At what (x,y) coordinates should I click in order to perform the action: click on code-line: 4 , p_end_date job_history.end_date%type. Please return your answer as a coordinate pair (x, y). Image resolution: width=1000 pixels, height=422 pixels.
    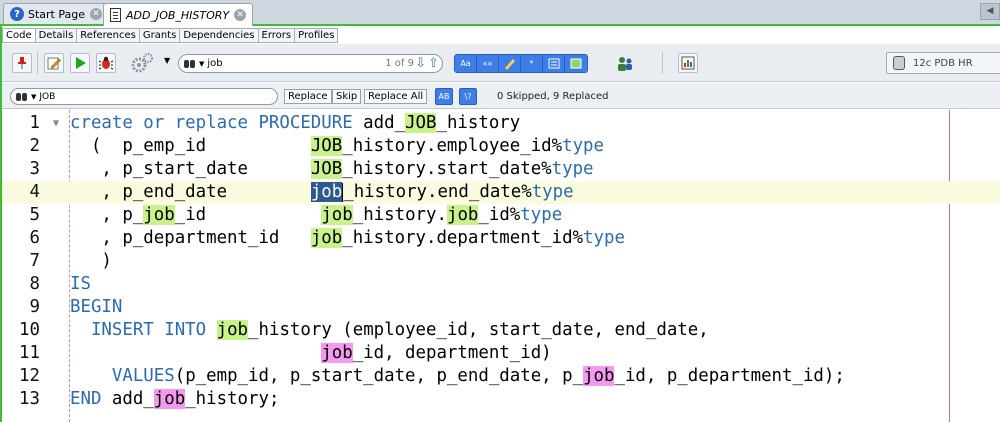
    Looking at the image, I should click on (501, 192).